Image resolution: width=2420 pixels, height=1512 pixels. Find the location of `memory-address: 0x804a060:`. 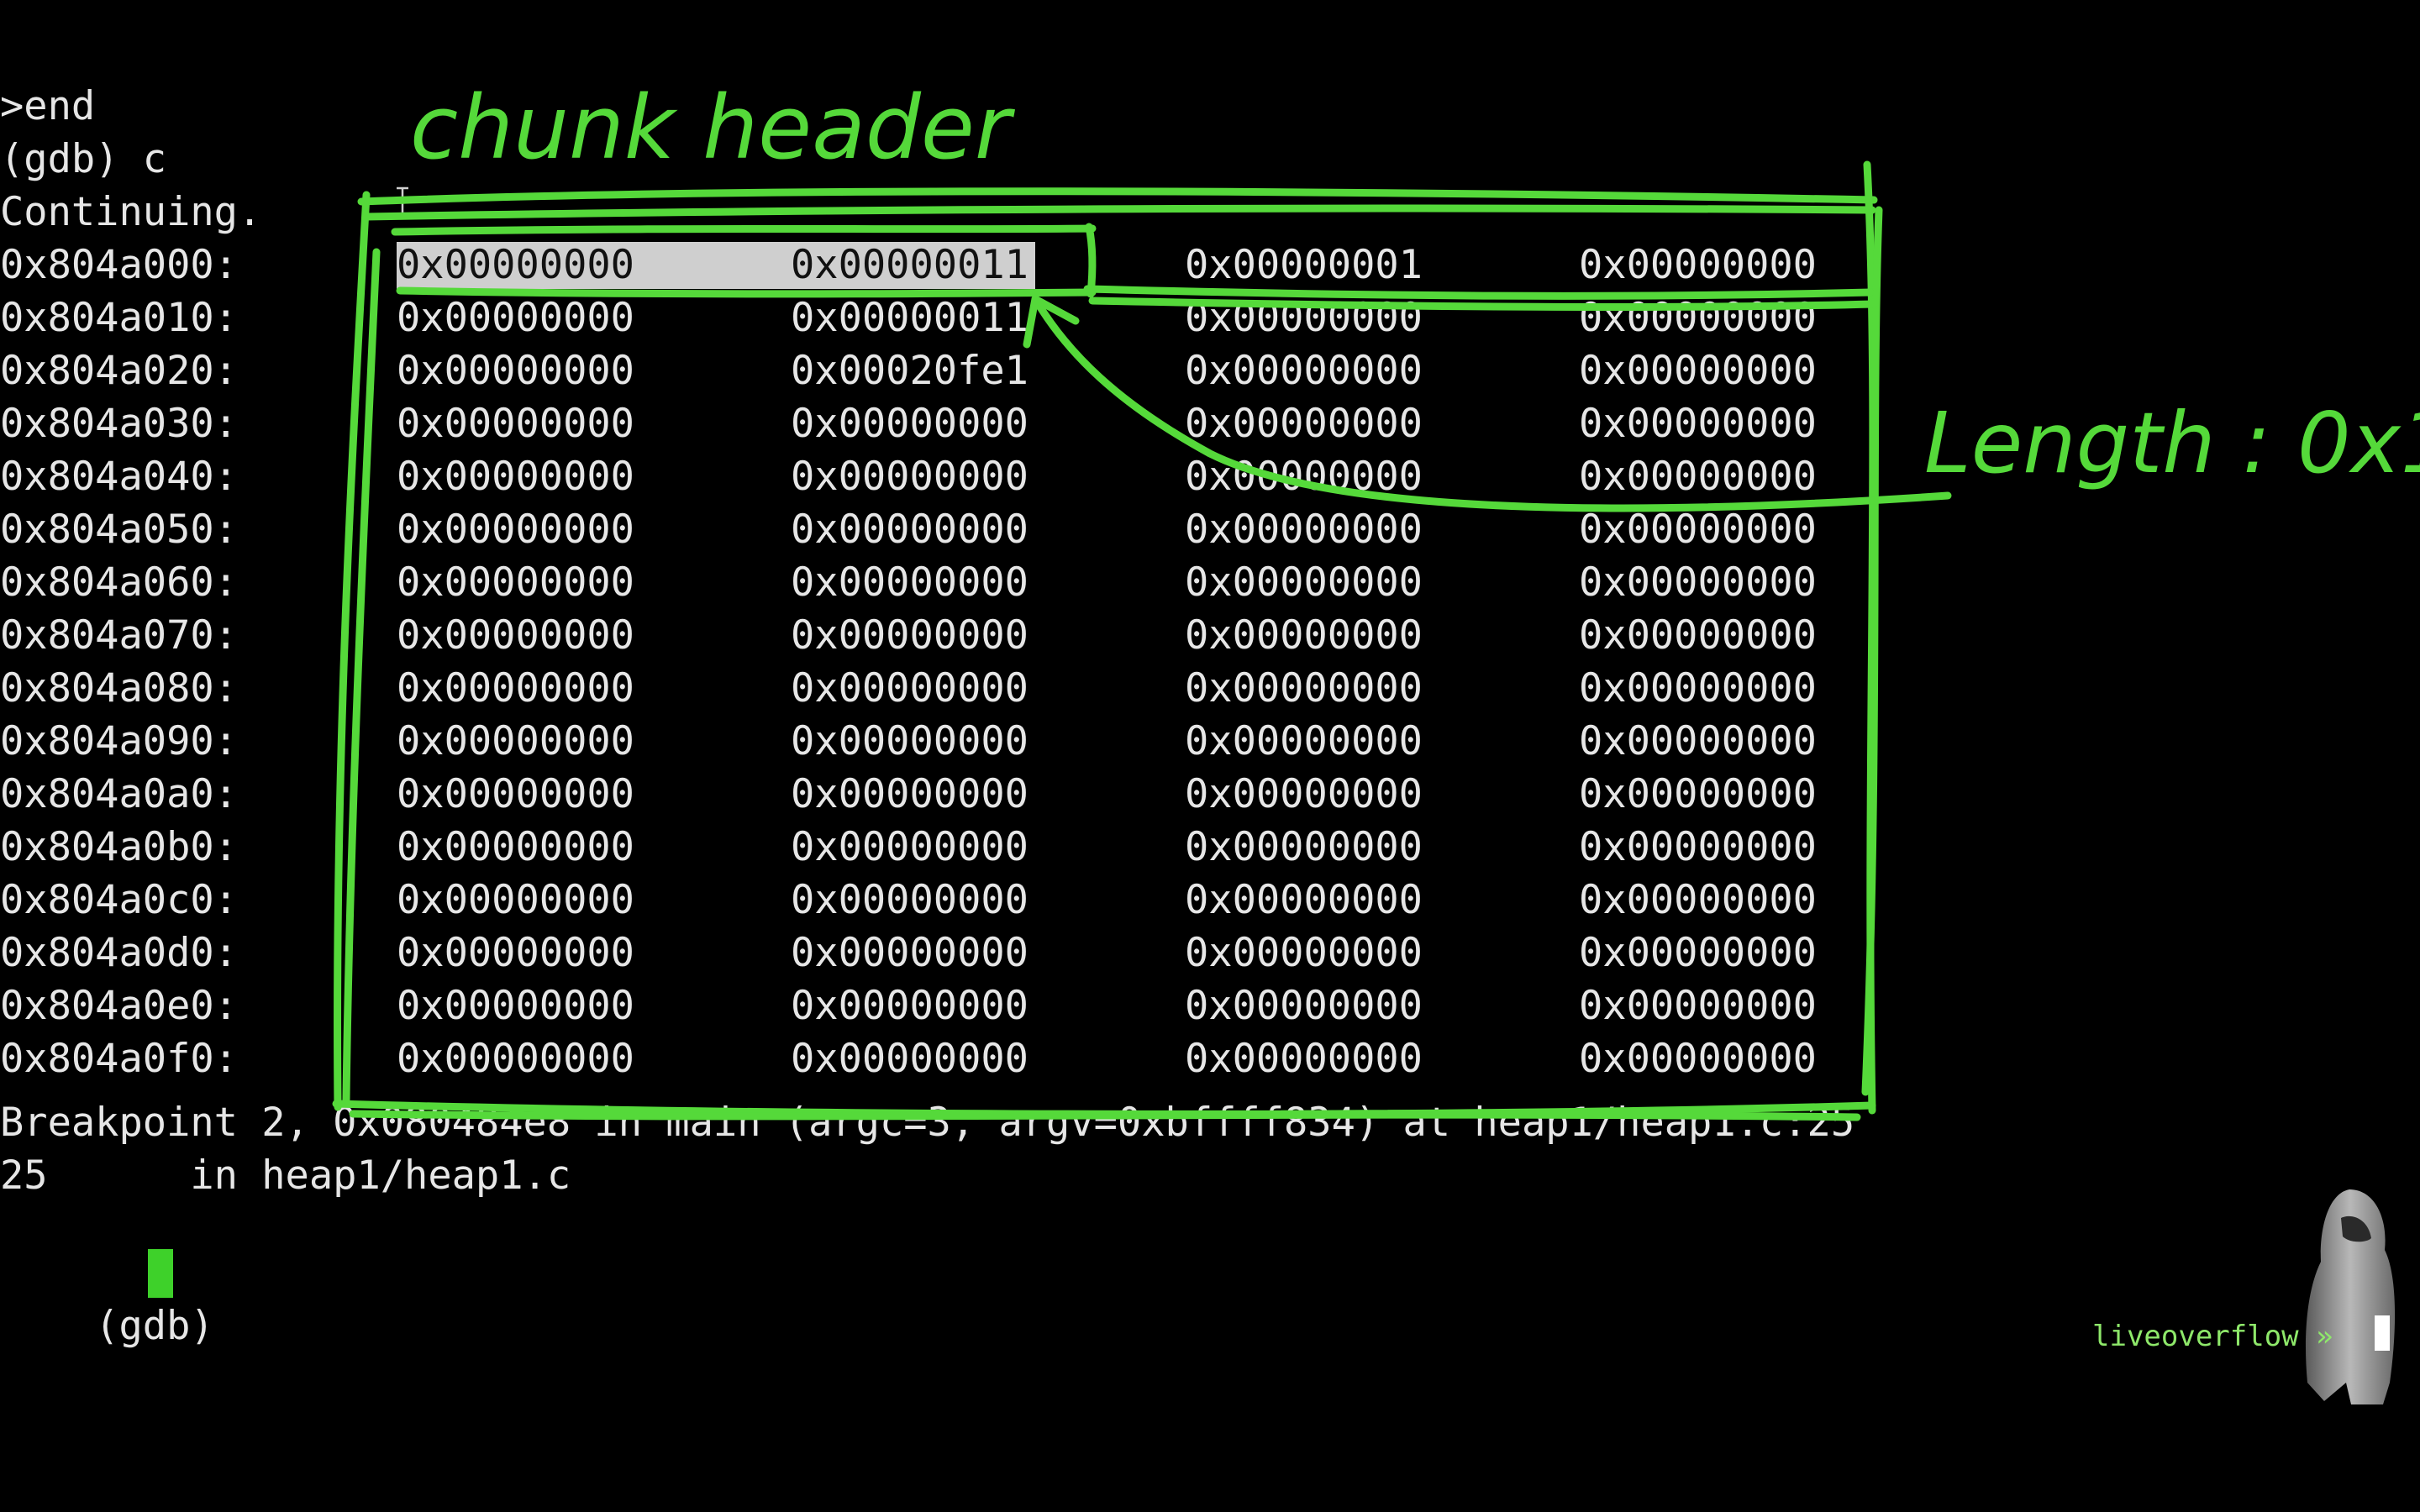

memory-address: 0x804a060: is located at coordinates (119, 582).